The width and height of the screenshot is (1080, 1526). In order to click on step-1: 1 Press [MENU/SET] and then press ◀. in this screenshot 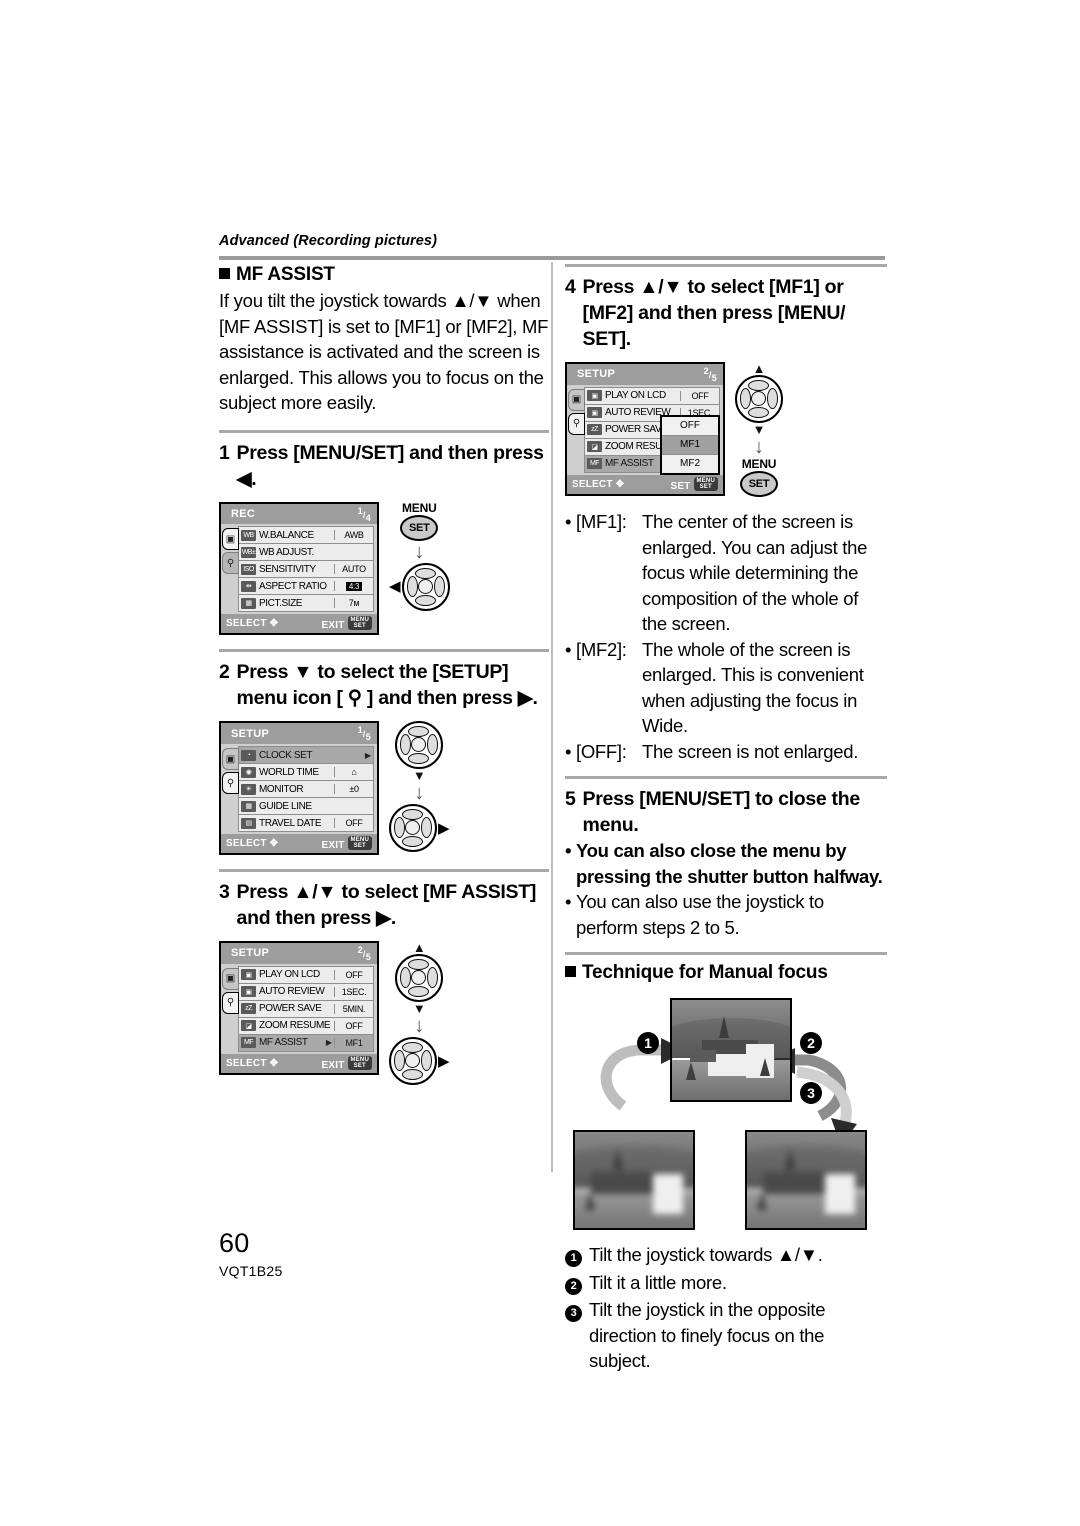, I will do `click(384, 466)`.